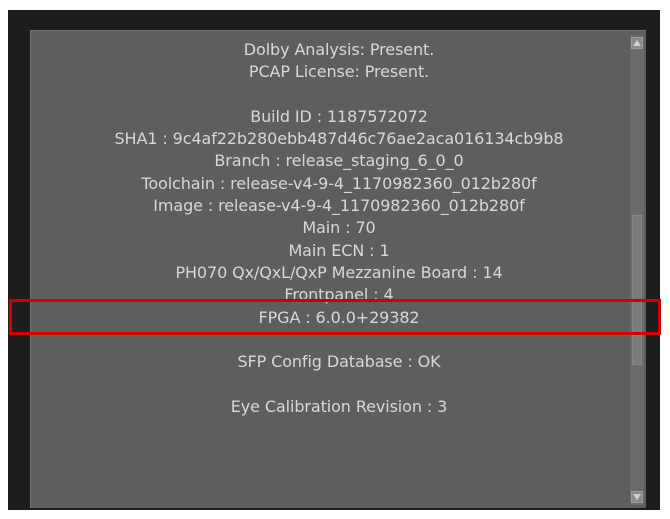 This screenshot has width=670, height=519. What do you see at coordinates (339, 272) in the screenshot?
I see `mezzanine-board-line: PH070 Qx/QxL/QxP Mezzanine Board : 14` at bounding box center [339, 272].